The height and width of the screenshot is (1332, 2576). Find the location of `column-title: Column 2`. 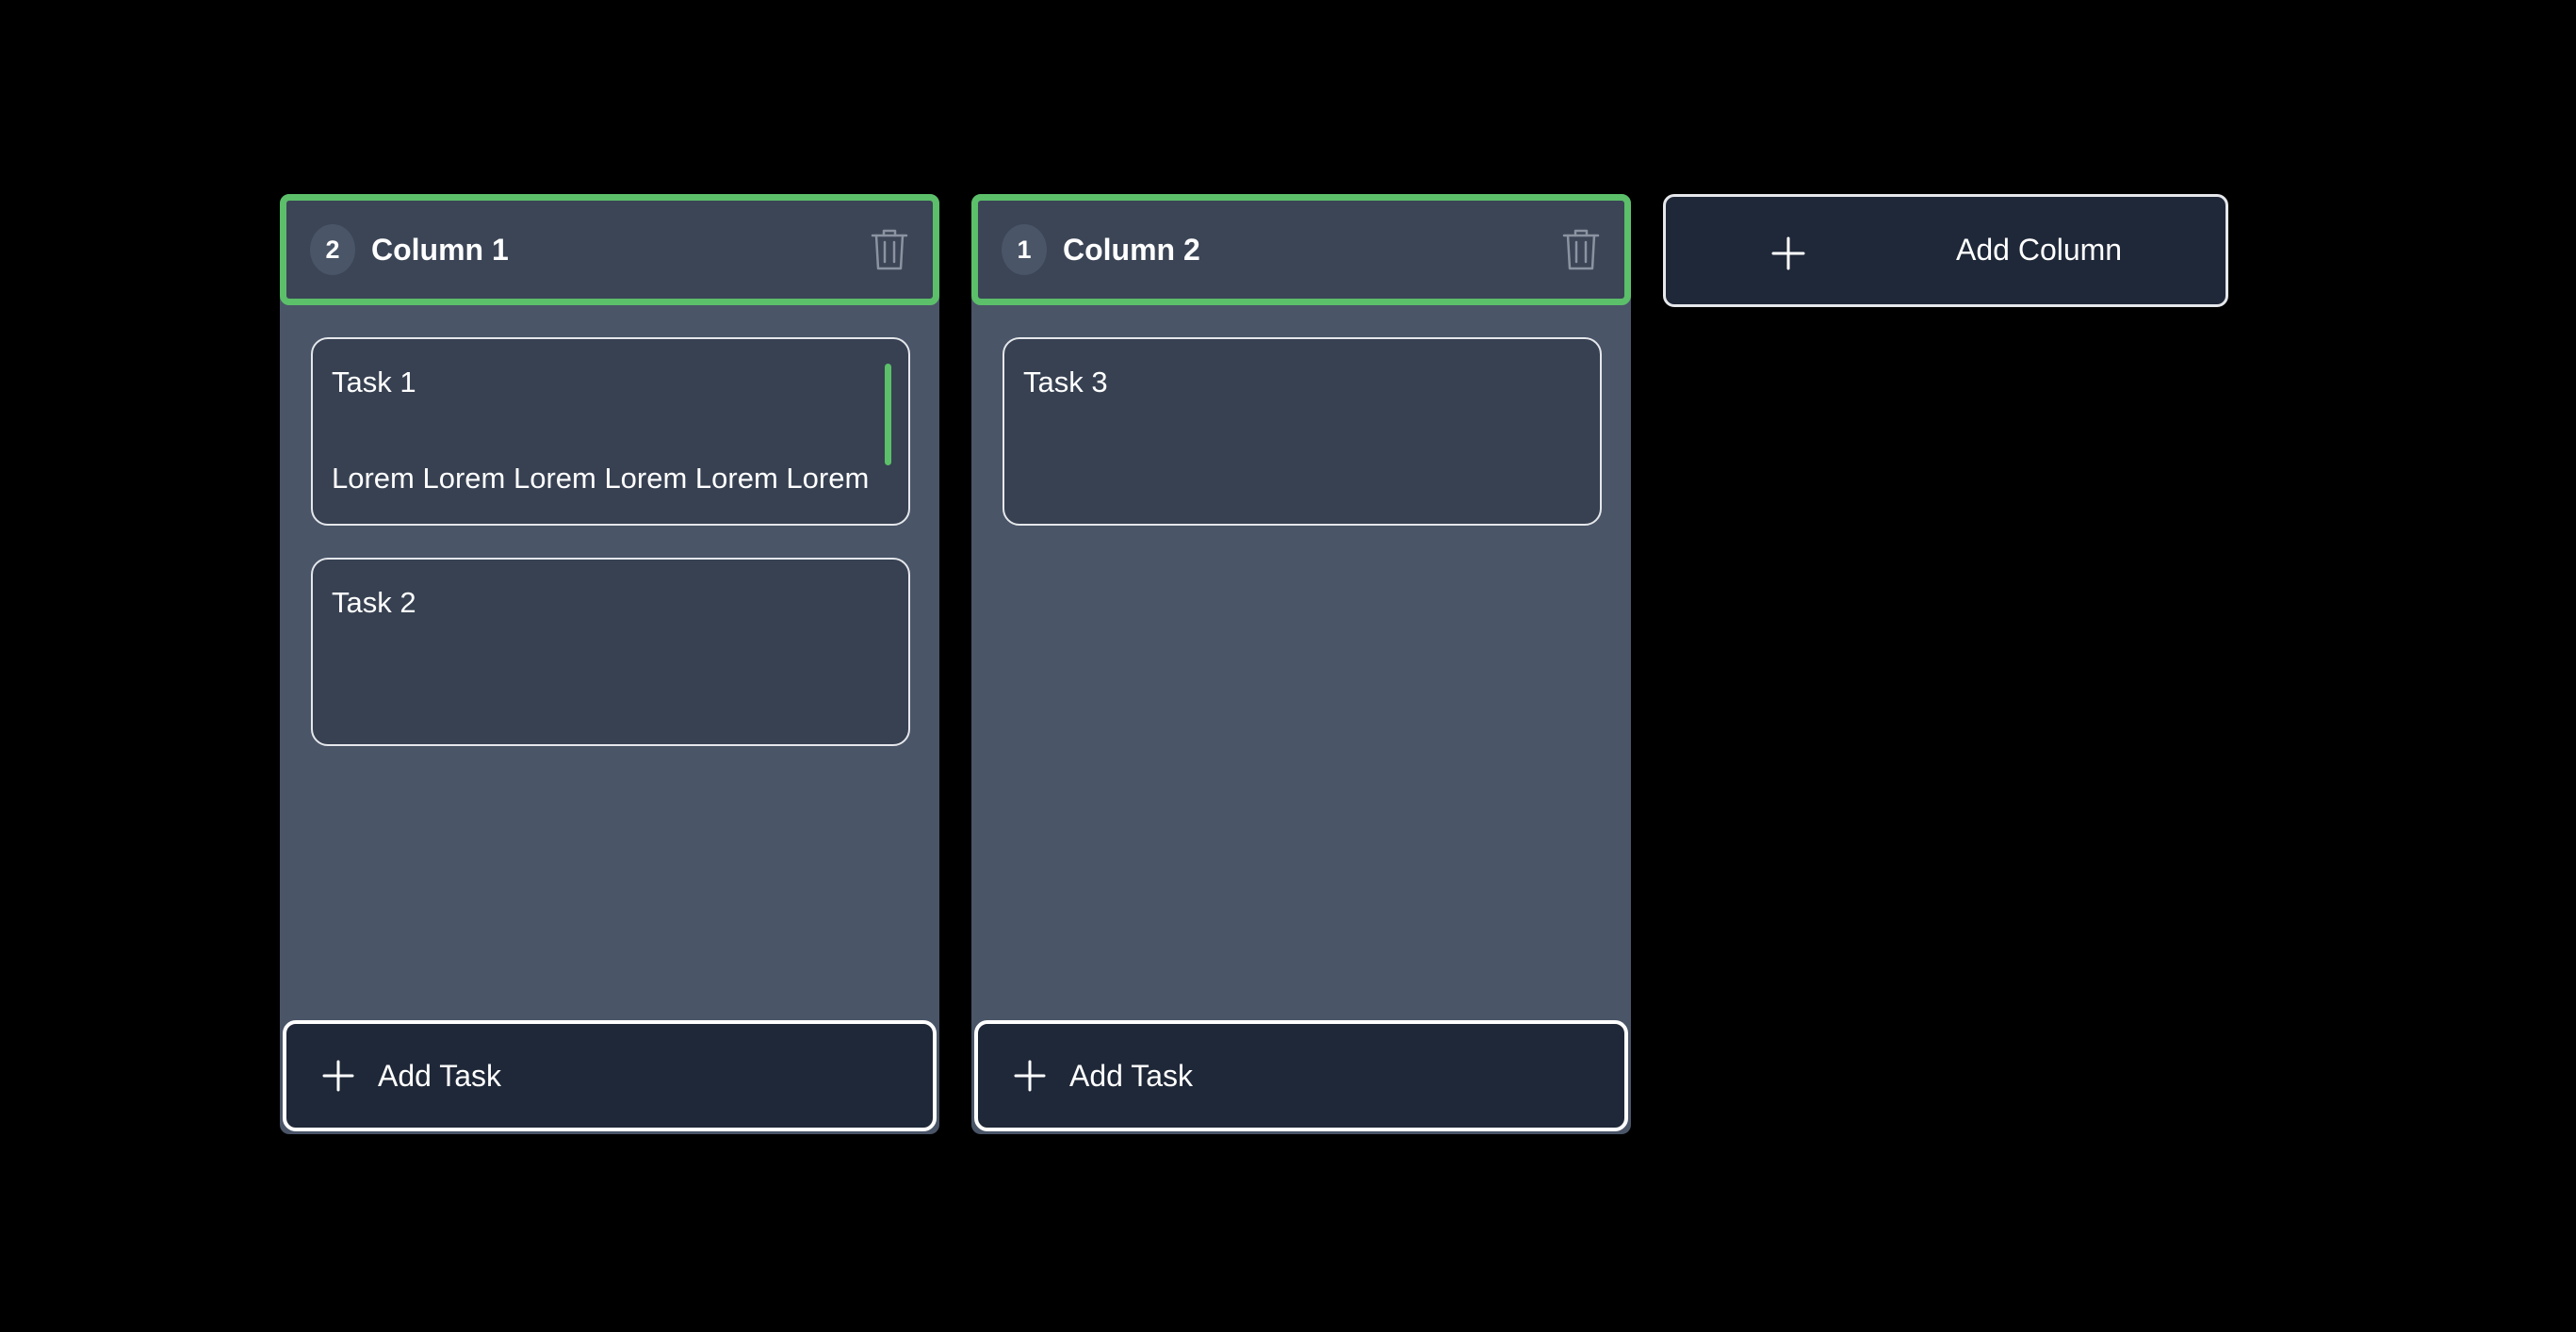

column-title: Column 2 is located at coordinates (1310, 250).